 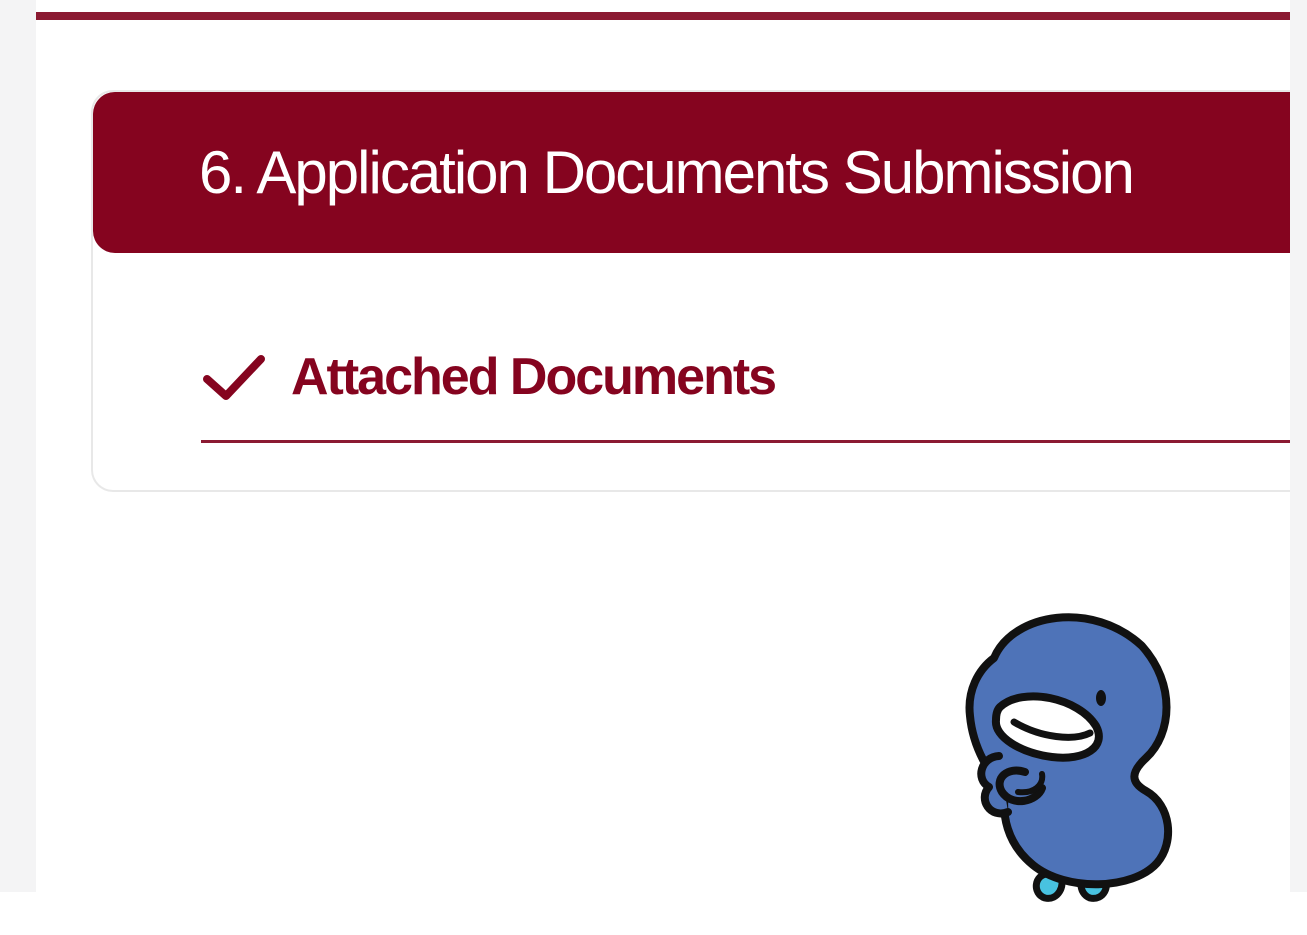 I want to click on blue-bird-mascot, so click(x=1069, y=757).